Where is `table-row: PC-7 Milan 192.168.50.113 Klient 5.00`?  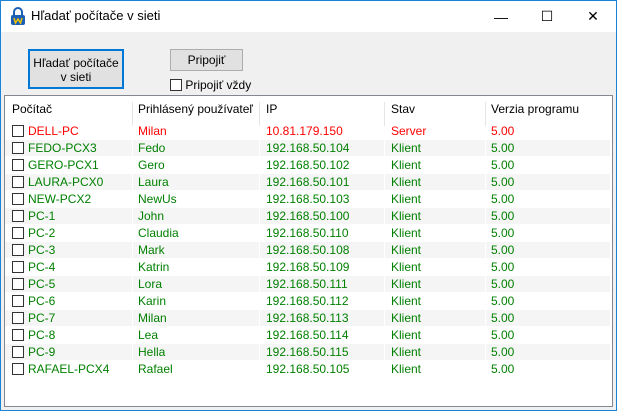
table-row: PC-7 Milan 192.168.50.113 Klient 5.00 is located at coordinates (308, 318).